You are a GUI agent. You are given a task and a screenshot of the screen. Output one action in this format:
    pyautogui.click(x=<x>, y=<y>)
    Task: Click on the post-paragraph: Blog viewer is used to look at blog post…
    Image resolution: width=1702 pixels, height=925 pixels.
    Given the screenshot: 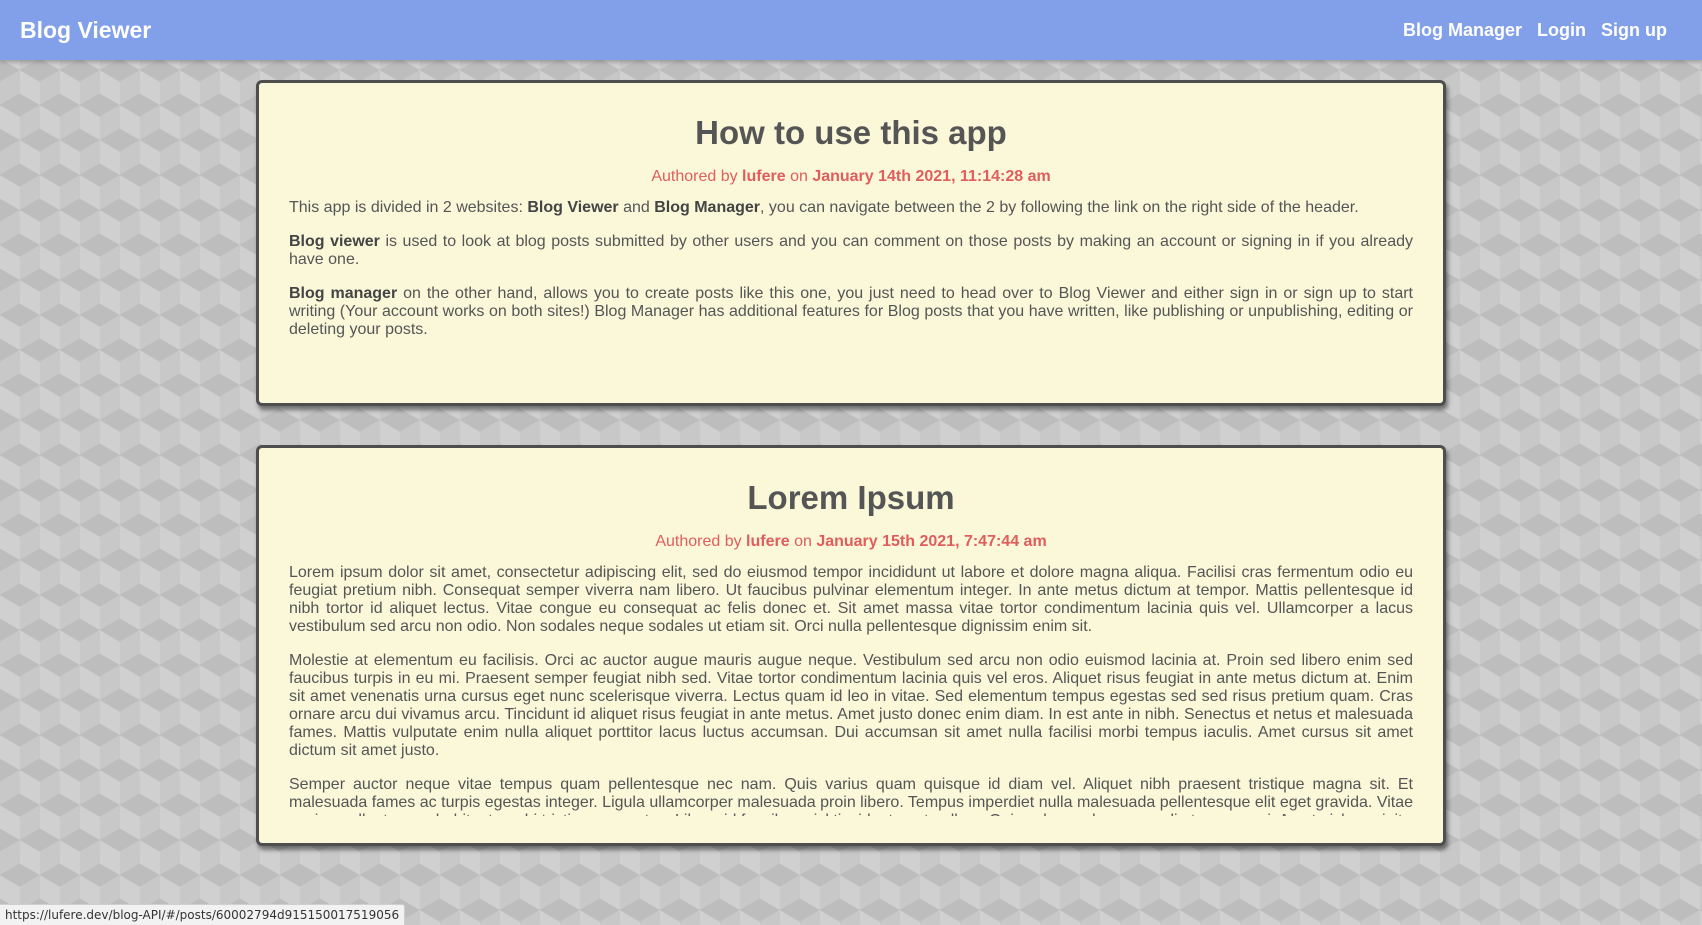 What is the action you would take?
    pyautogui.click(x=851, y=250)
    